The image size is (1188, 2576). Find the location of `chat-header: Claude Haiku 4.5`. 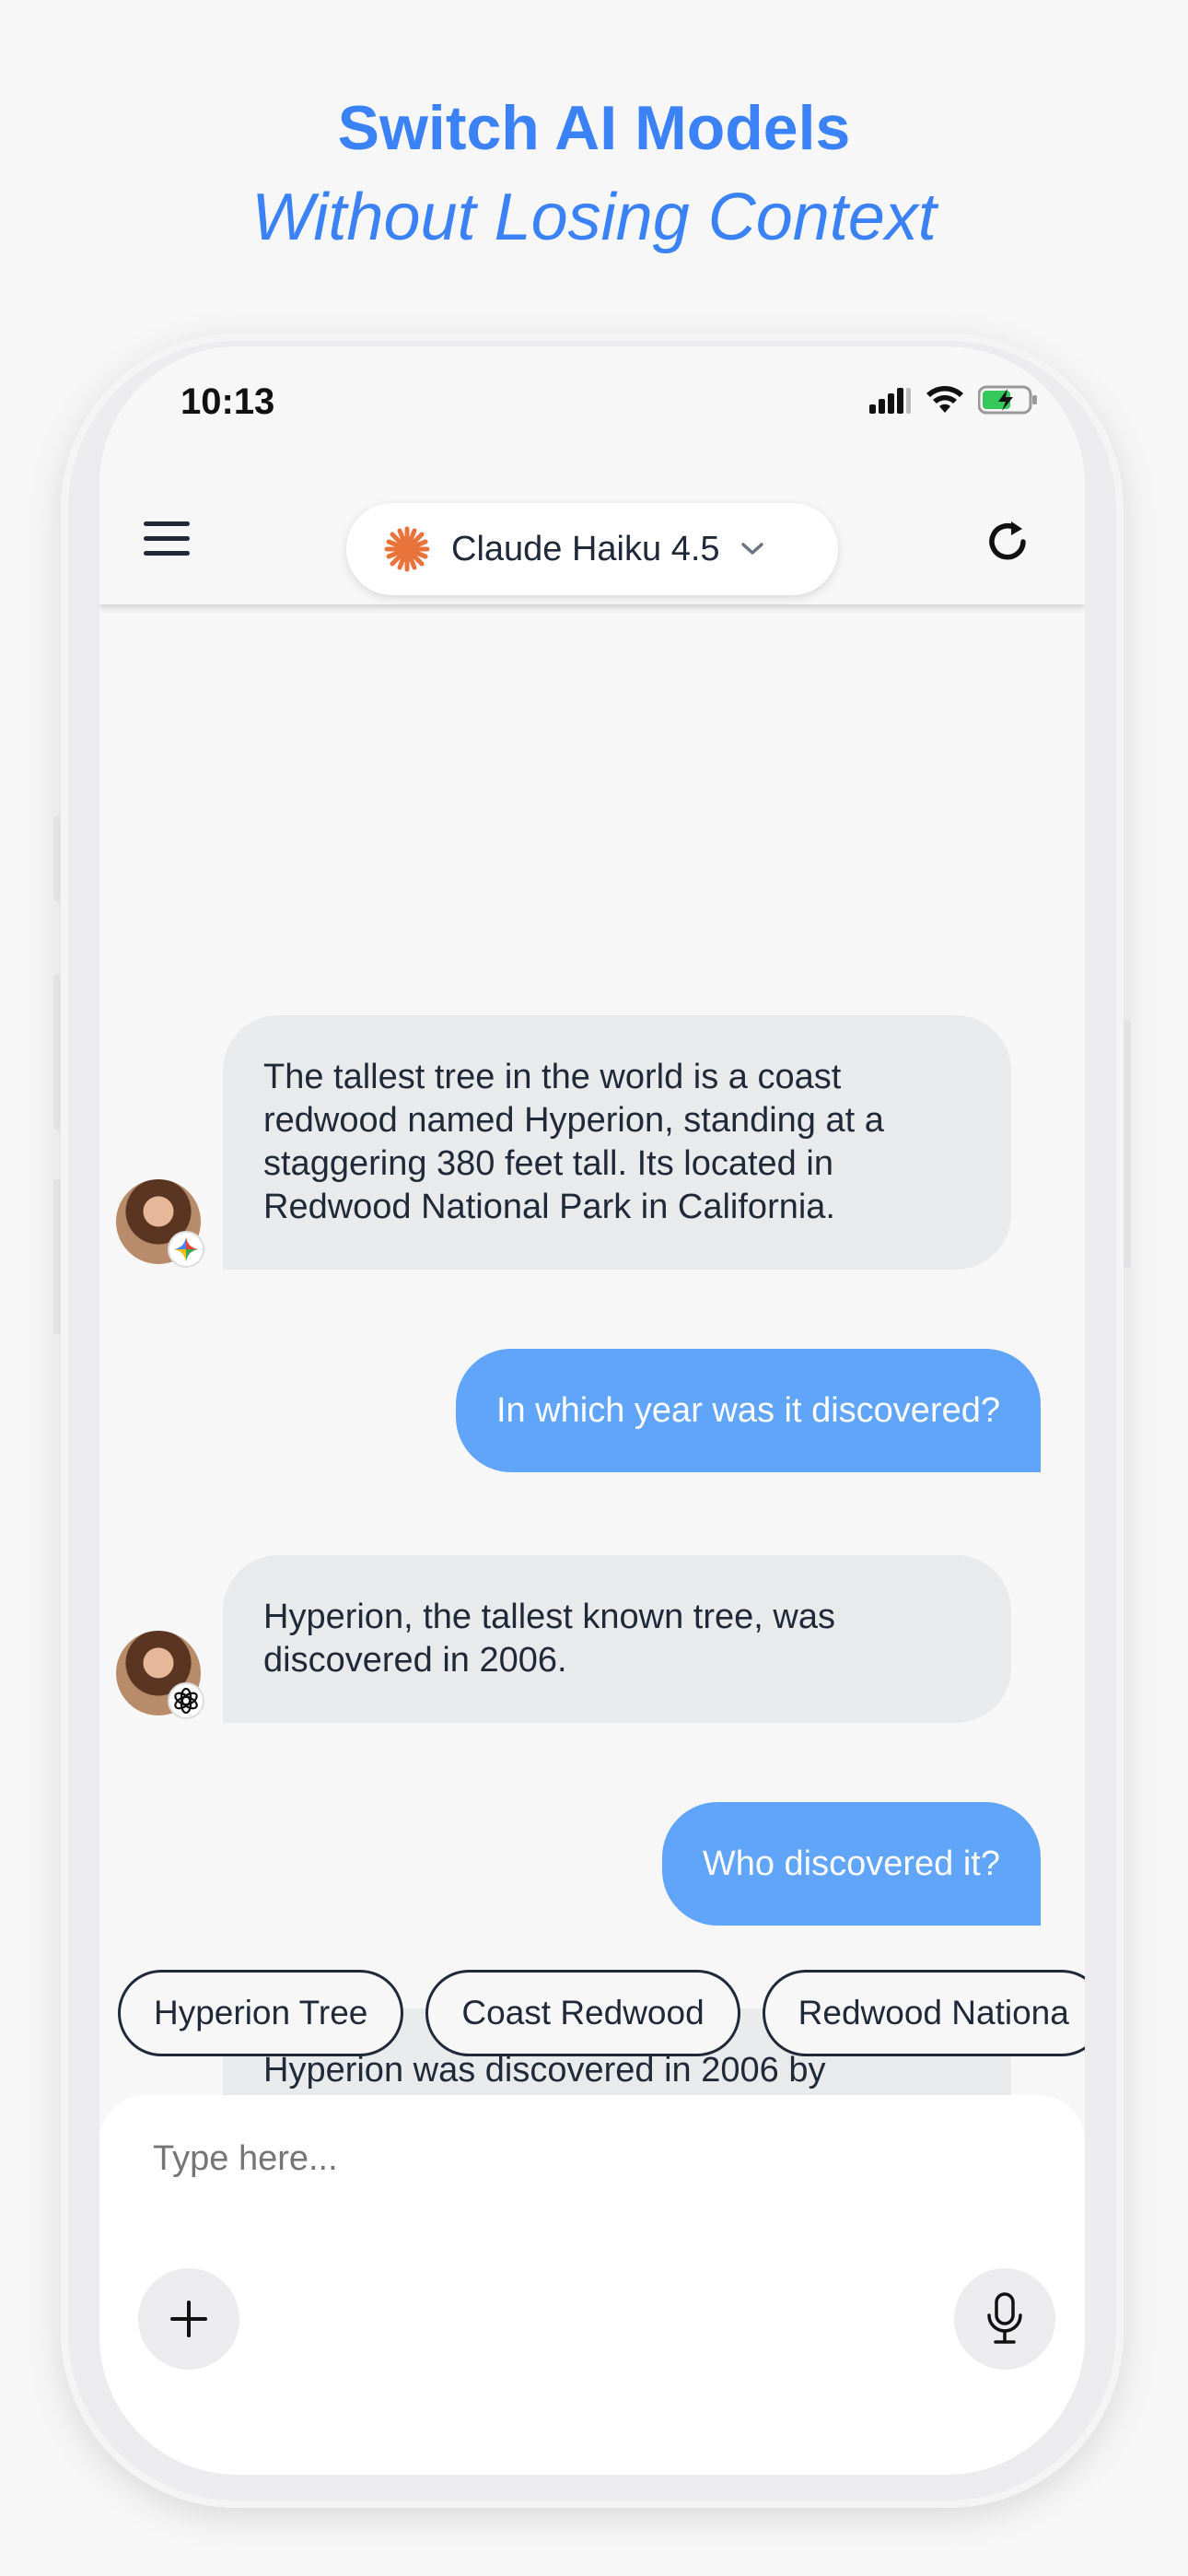

chat-header: Claude Haiku 4.5 is located at coordinates (592, 539).